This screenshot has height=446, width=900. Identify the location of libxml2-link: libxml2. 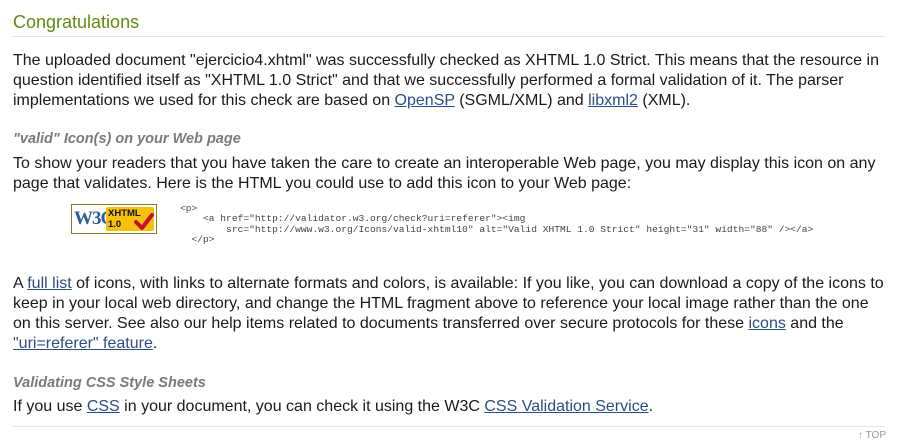
(613, 100).